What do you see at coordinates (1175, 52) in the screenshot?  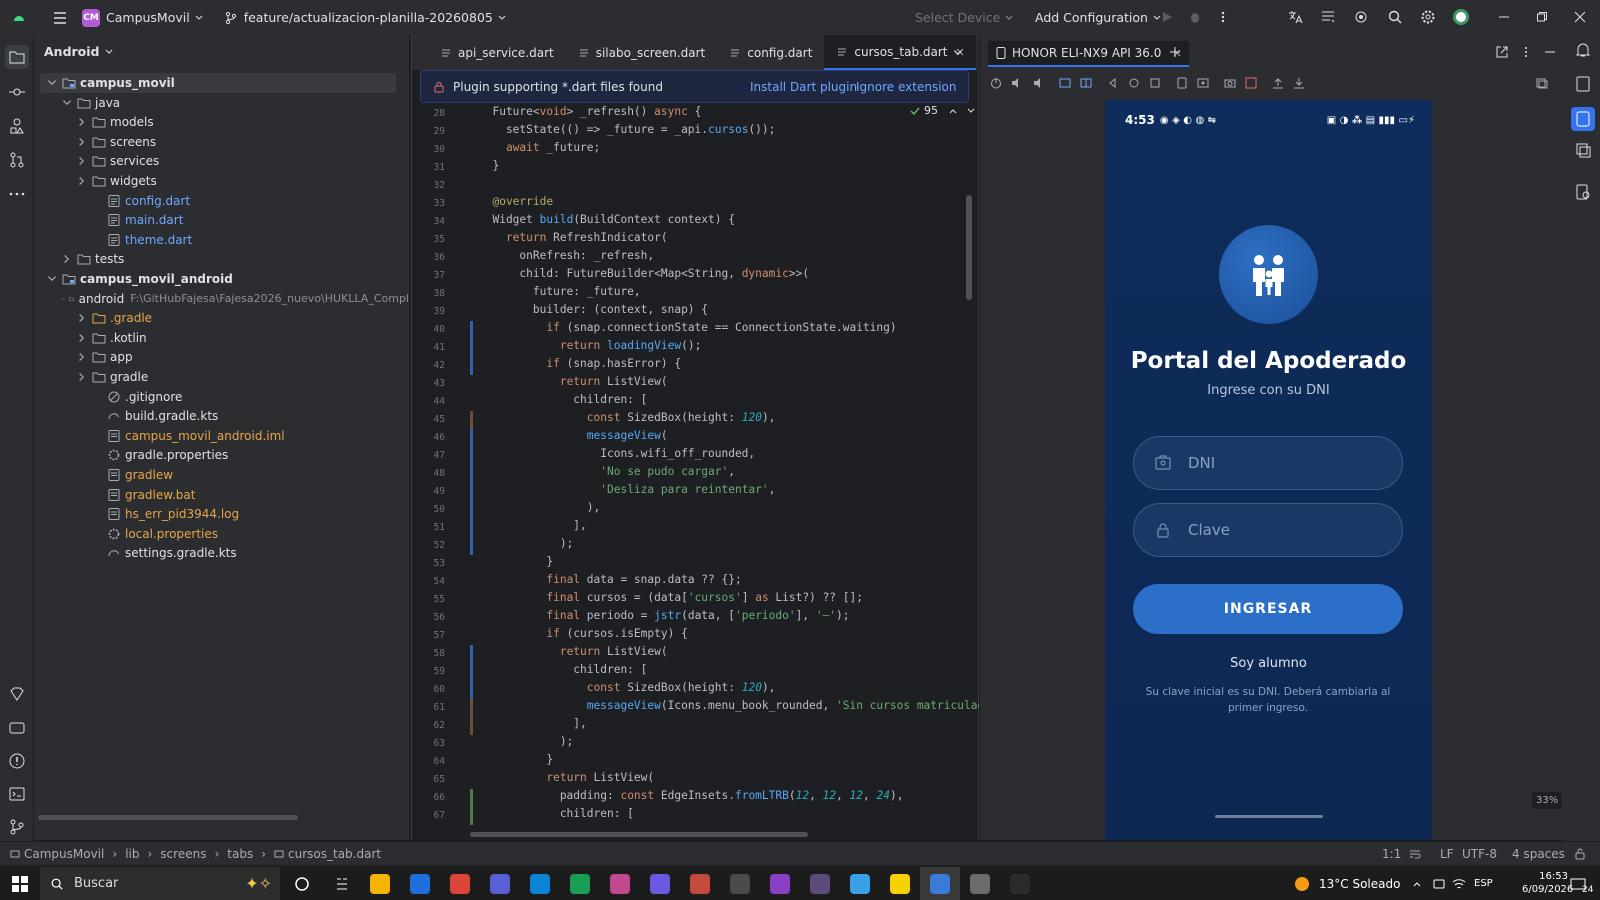 I see `add-icon` at bounding box center [1175, 52].